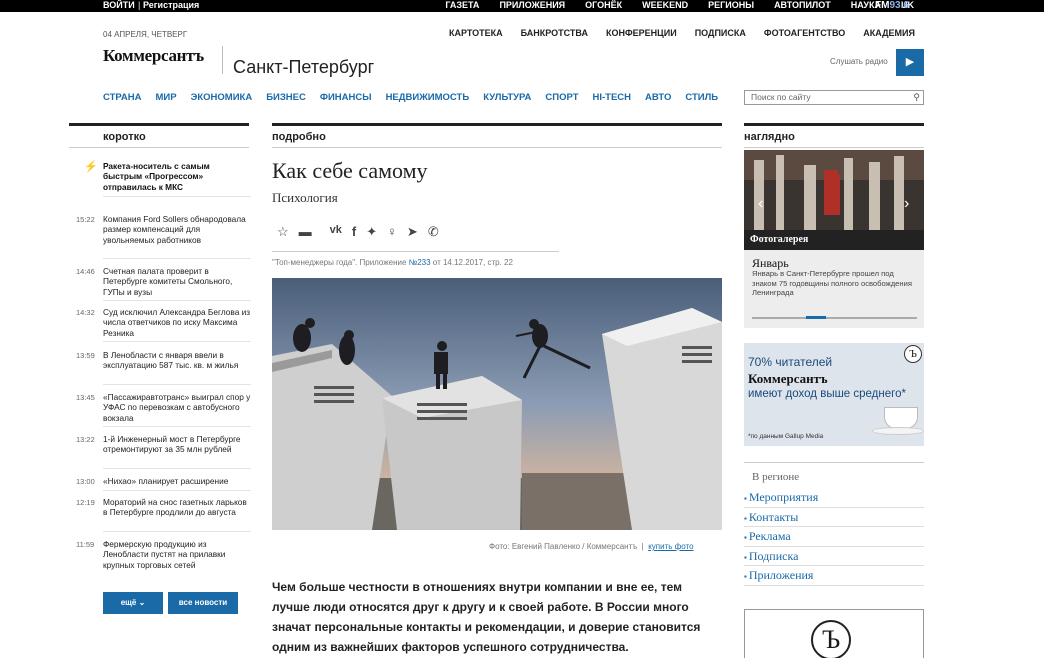 The image size is (1044, 658). Describe the element at coordinates (420, 262) in the screenshot. I see `issue-link: №233` at that location.